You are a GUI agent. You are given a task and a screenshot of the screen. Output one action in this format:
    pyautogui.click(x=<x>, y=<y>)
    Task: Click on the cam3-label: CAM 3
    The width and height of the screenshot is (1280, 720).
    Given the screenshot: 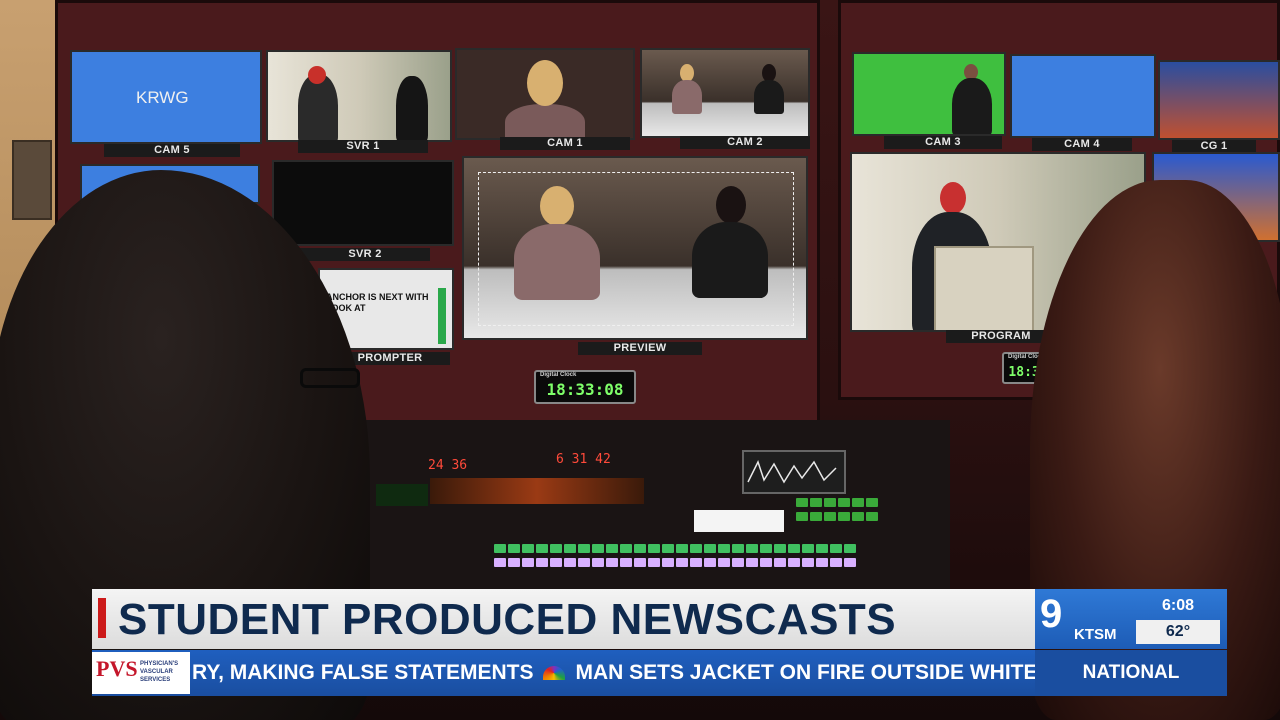 What is the action you would take?
    pyautogui.click(x=943, y=142)
    